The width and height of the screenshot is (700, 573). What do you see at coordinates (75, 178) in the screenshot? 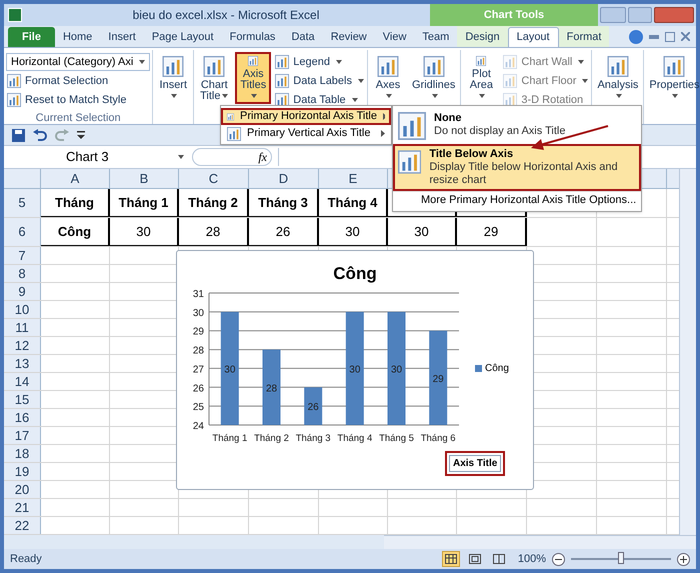
I see `column-header: A` at bounding box center [75, 178].